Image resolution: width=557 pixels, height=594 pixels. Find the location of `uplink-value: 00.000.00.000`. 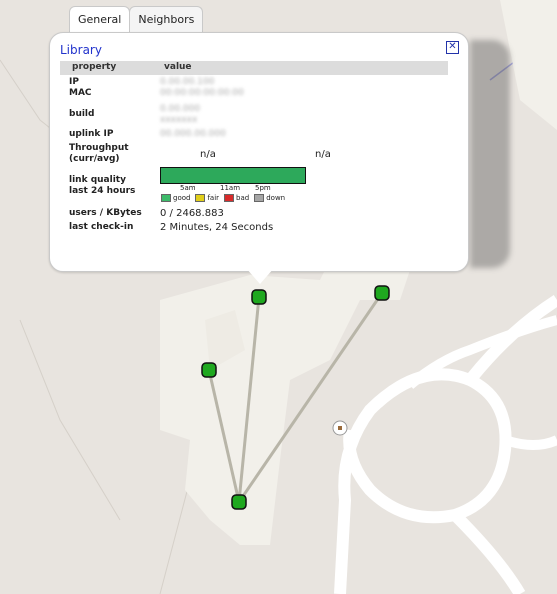

uplink-value: 00.000.00.000 is located at coordinates (193, 134).